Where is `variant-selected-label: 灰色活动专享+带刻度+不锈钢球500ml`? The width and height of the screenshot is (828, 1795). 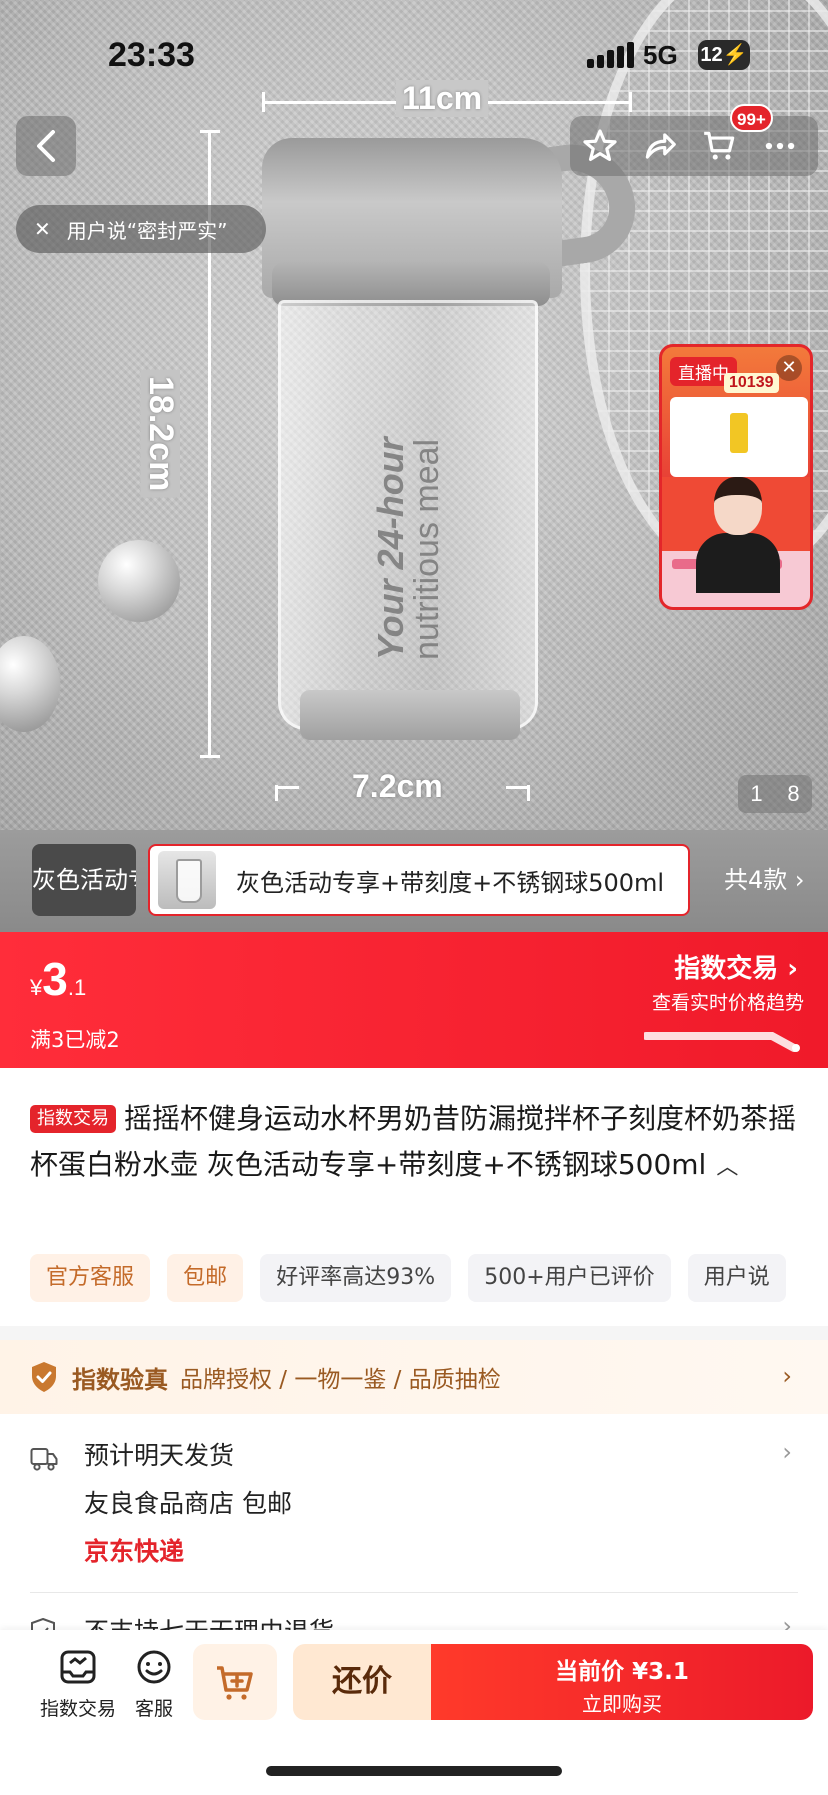 variant-selected-label: 灰色活动专享+带刻度+不锈钢球500ml is located at coordinates (450, 882).